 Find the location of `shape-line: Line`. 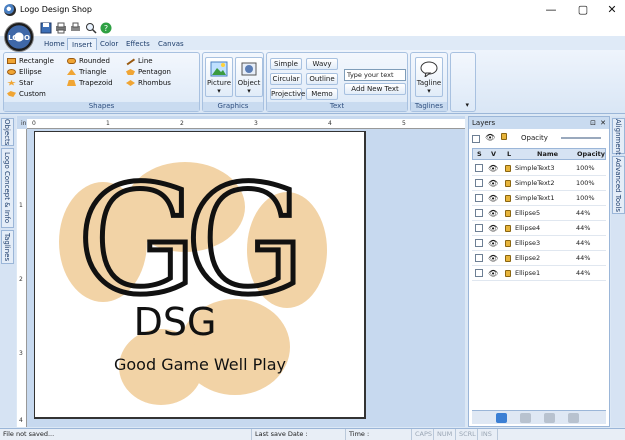

shape-line: Line is located at coordinates (139, 61).